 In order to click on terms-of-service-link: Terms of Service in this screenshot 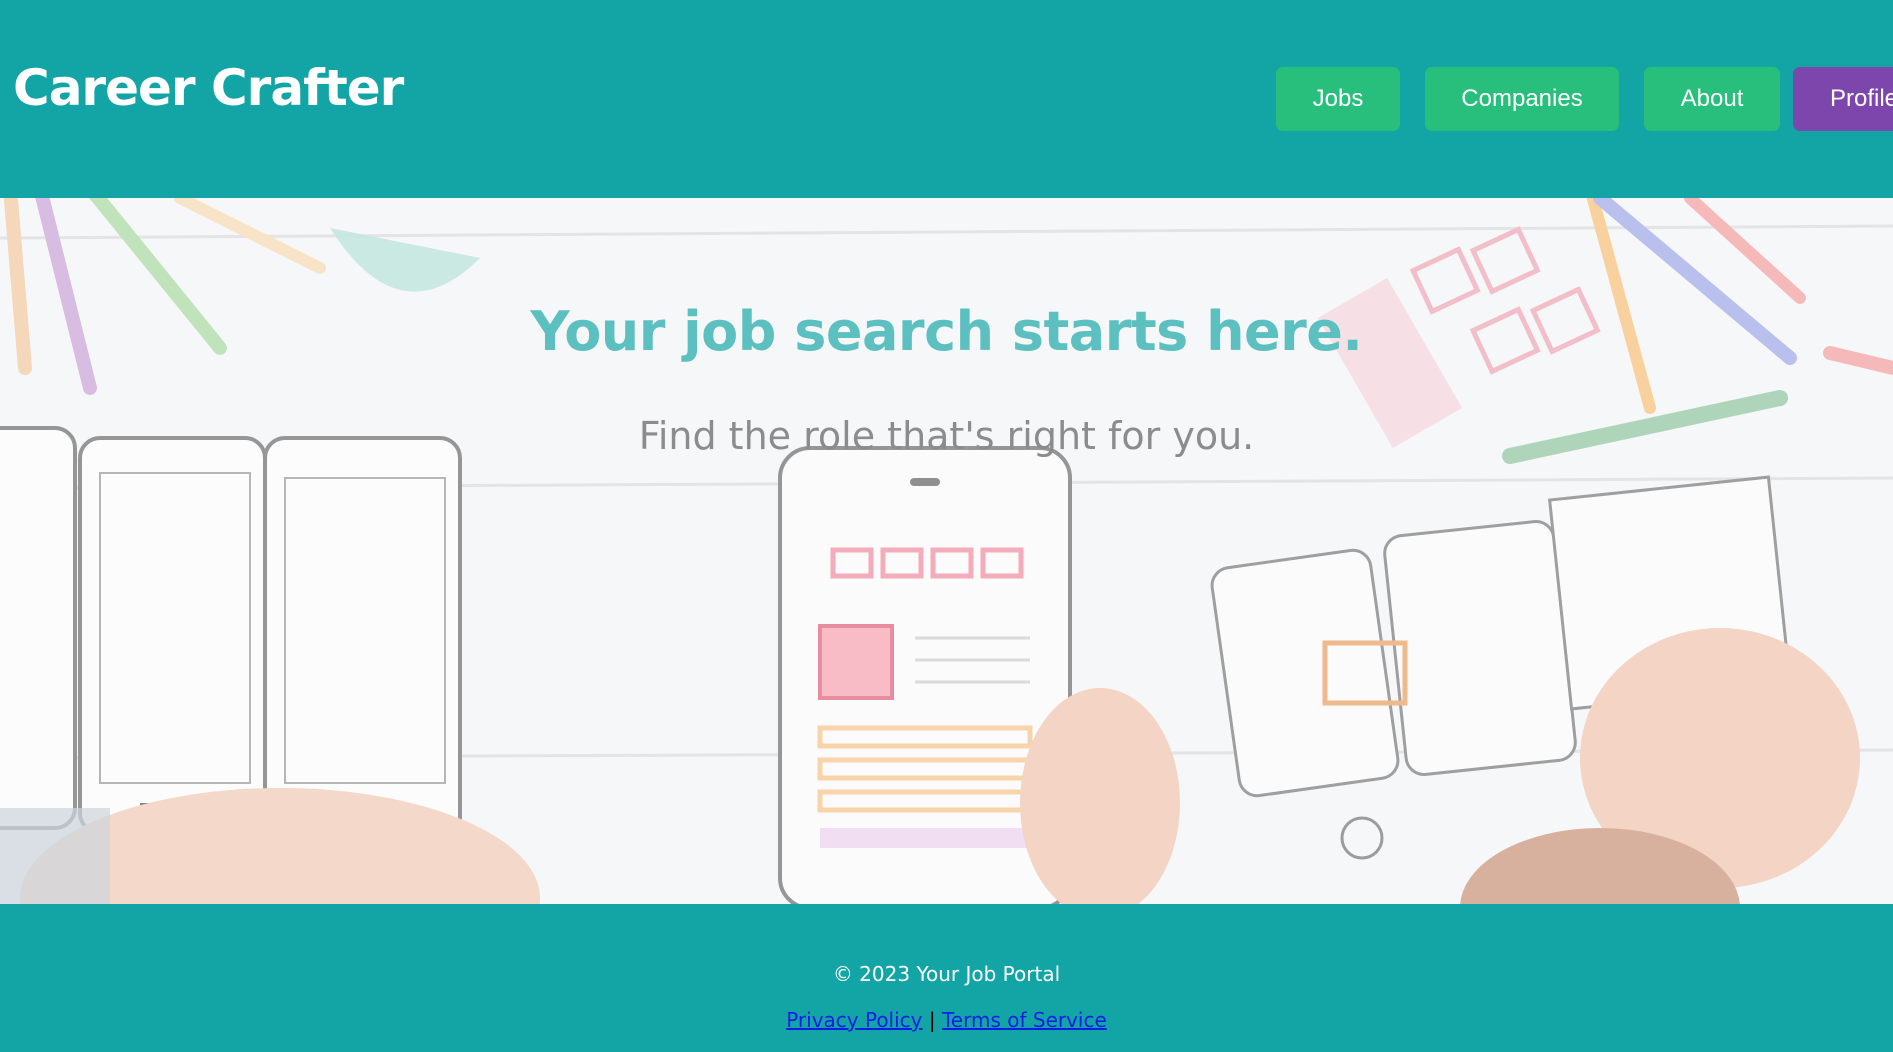, I will do `click(1024, 1020)`.